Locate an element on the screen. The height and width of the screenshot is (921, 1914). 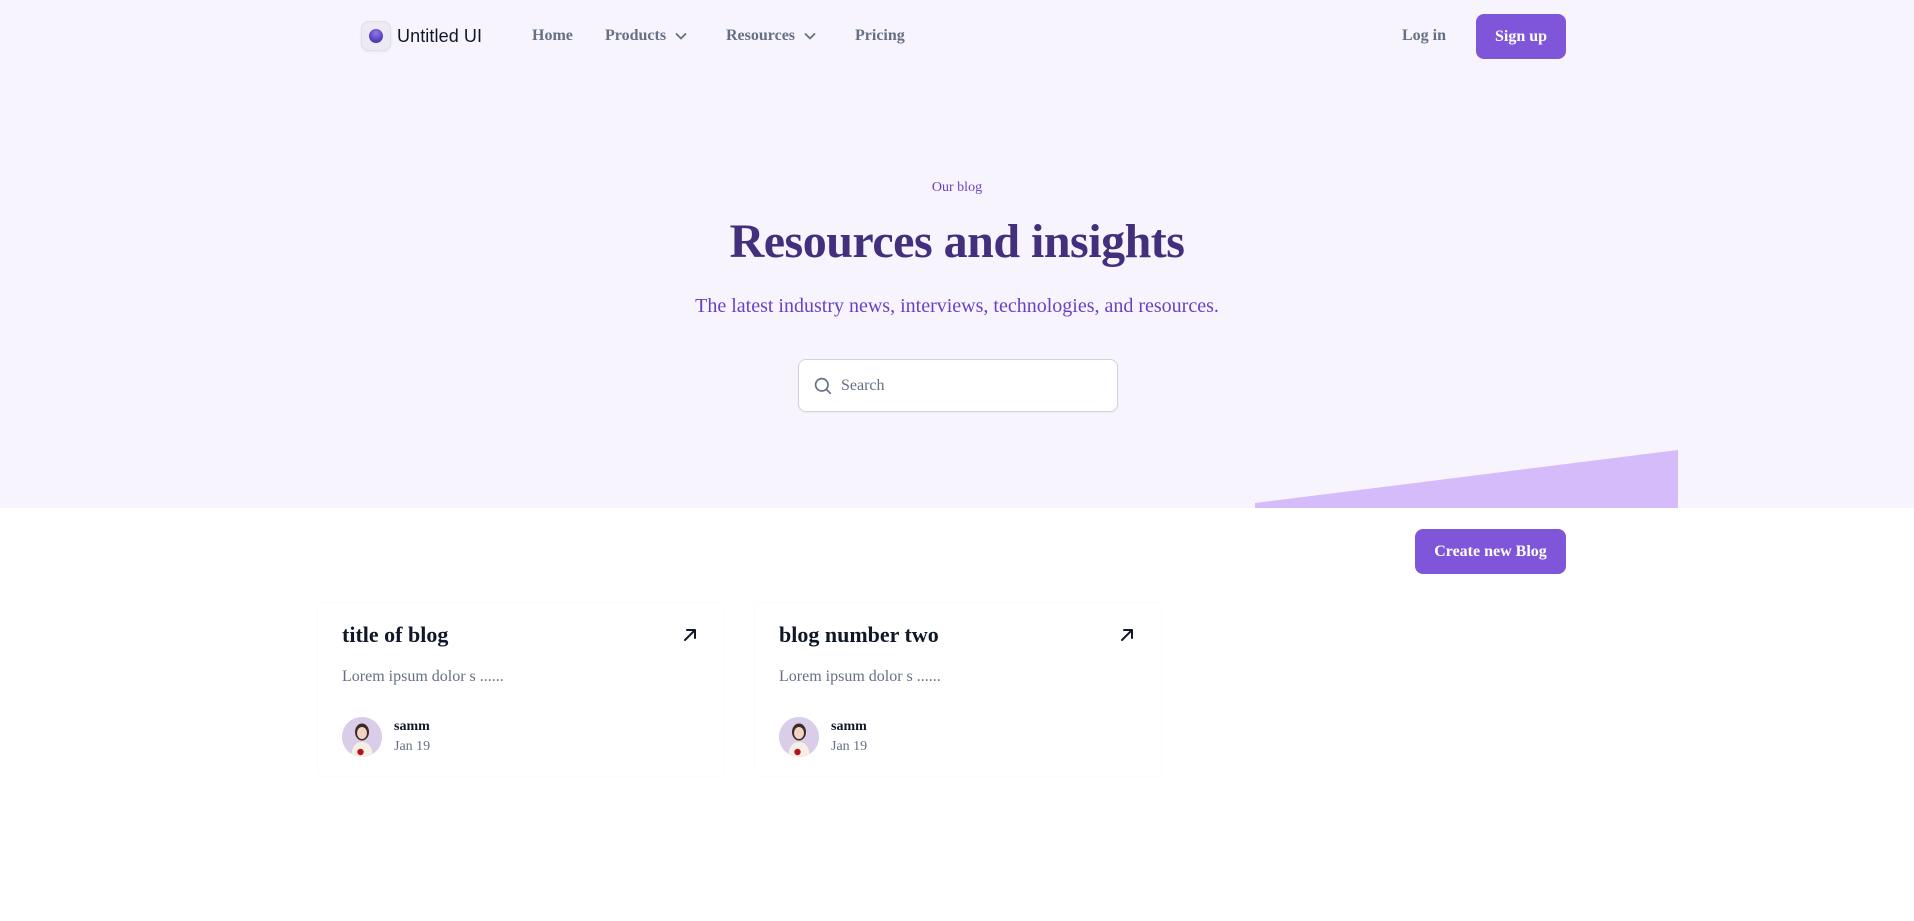
search-box is located at coordinates (958, 385).